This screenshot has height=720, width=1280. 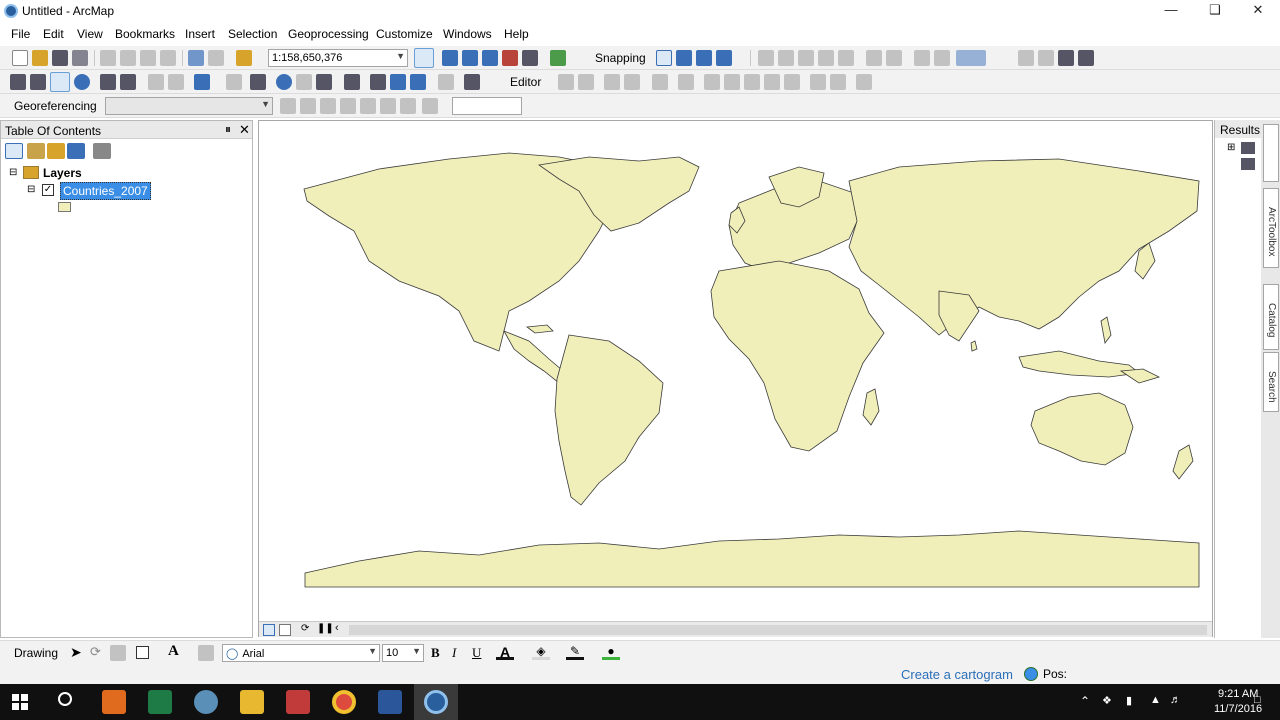 What do you see at coordinates (301, 653) in the screenshot?
I see `font-combo: ◯ Arial ▼` at bounding box center [301, 653].